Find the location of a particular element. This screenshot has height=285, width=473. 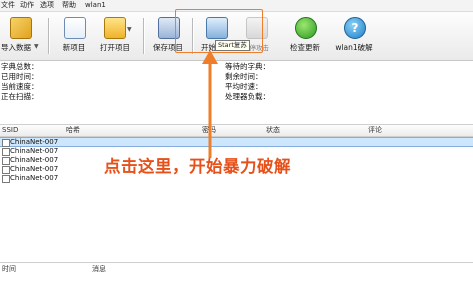

menu-action: 动作 is located at coordinates (27, 5).